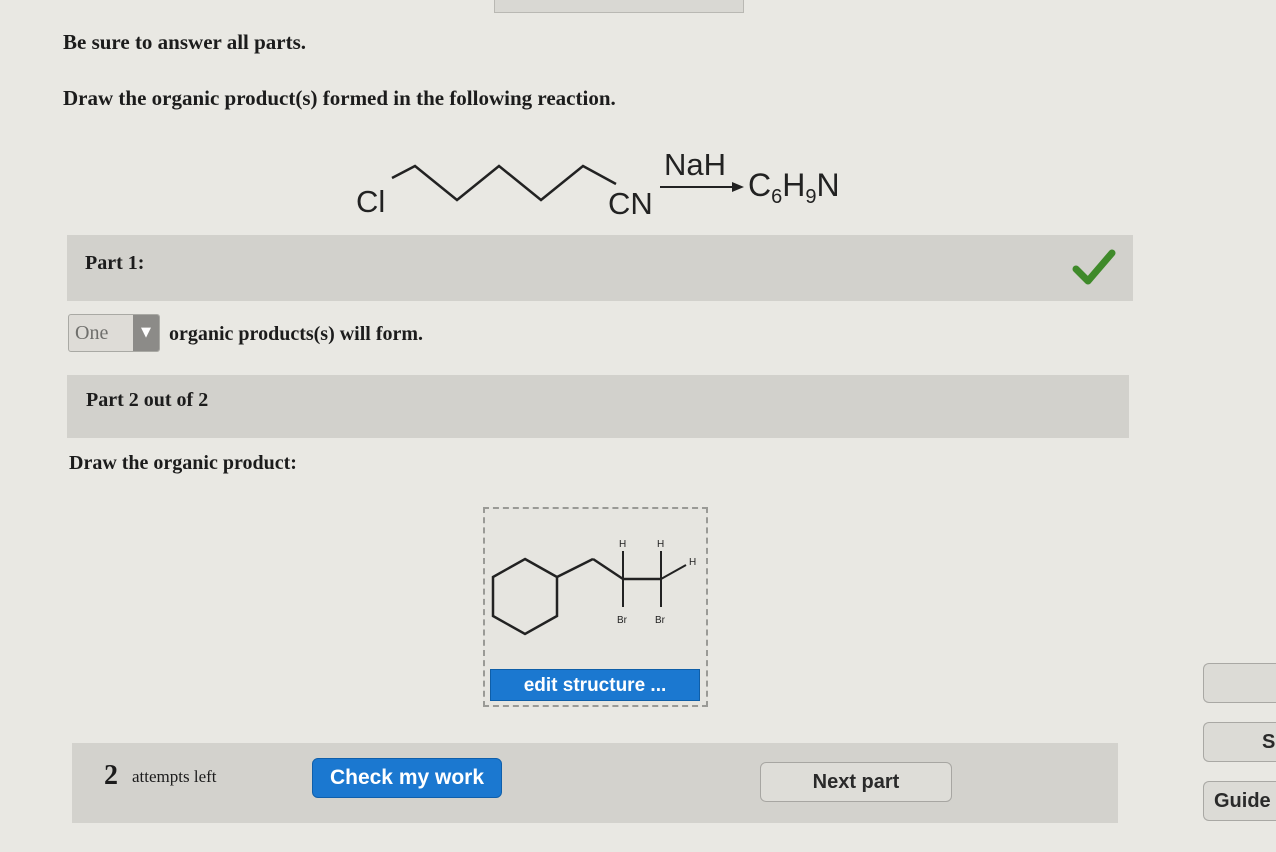 This screenshot has height=852, width=1276. I want to click on bond-ring-c1, so click(575, 568).